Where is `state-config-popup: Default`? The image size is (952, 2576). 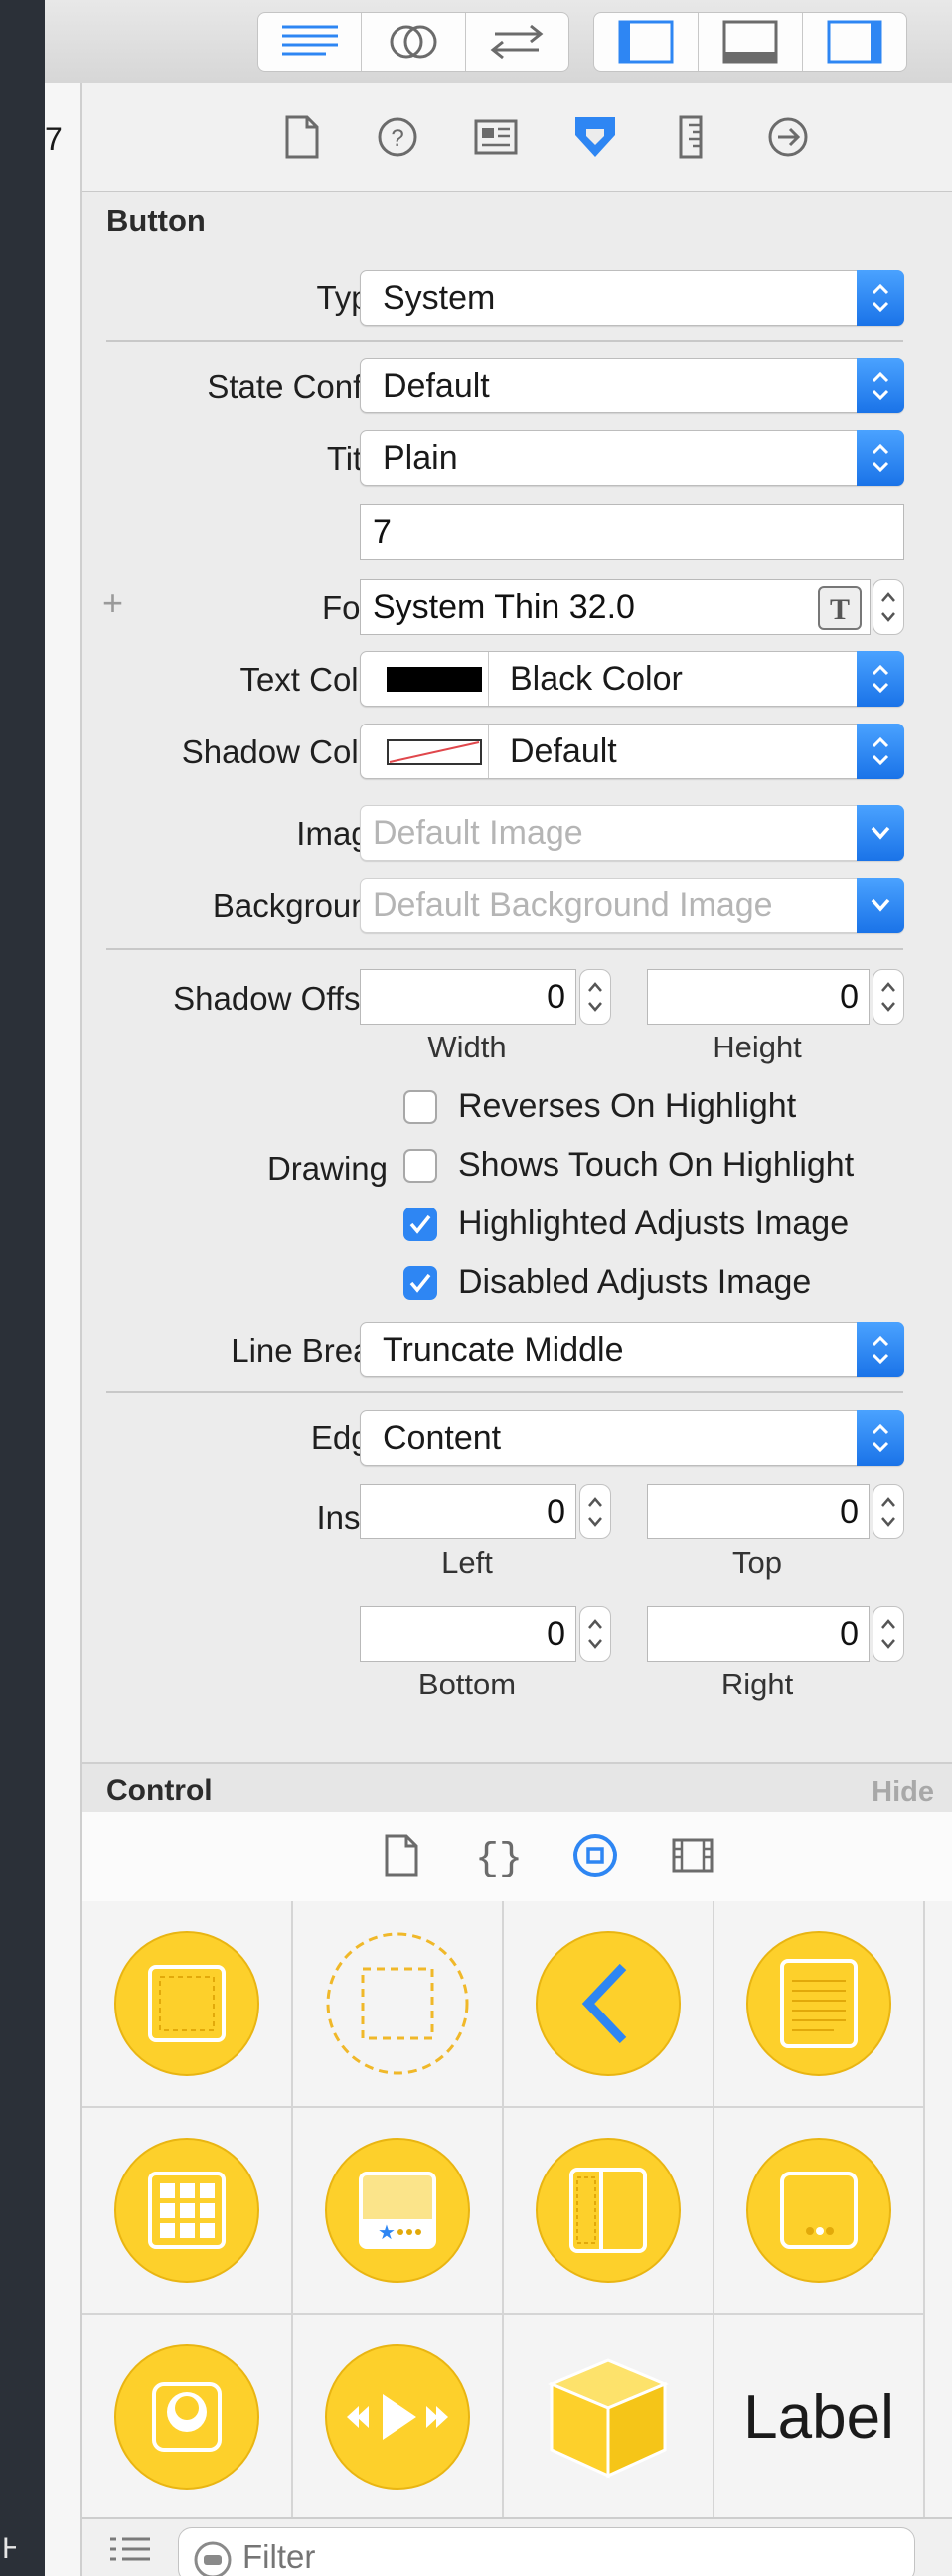 state-config-popup: Default is located at coordinates (632, 385).